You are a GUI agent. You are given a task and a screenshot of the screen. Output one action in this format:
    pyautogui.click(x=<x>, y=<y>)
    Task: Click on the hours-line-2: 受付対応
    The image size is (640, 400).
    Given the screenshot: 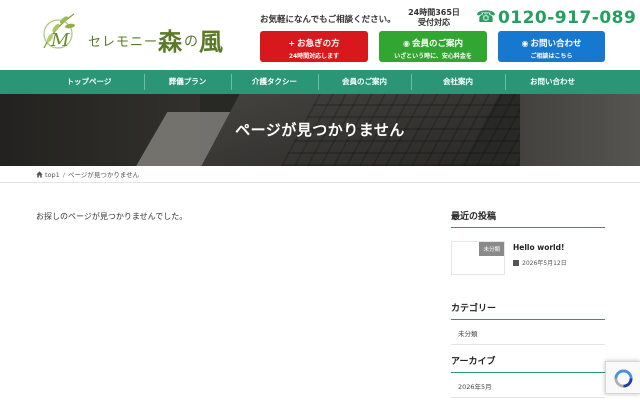 What is the action you would take?
    pyautogui.click(x=434, y=22)
    